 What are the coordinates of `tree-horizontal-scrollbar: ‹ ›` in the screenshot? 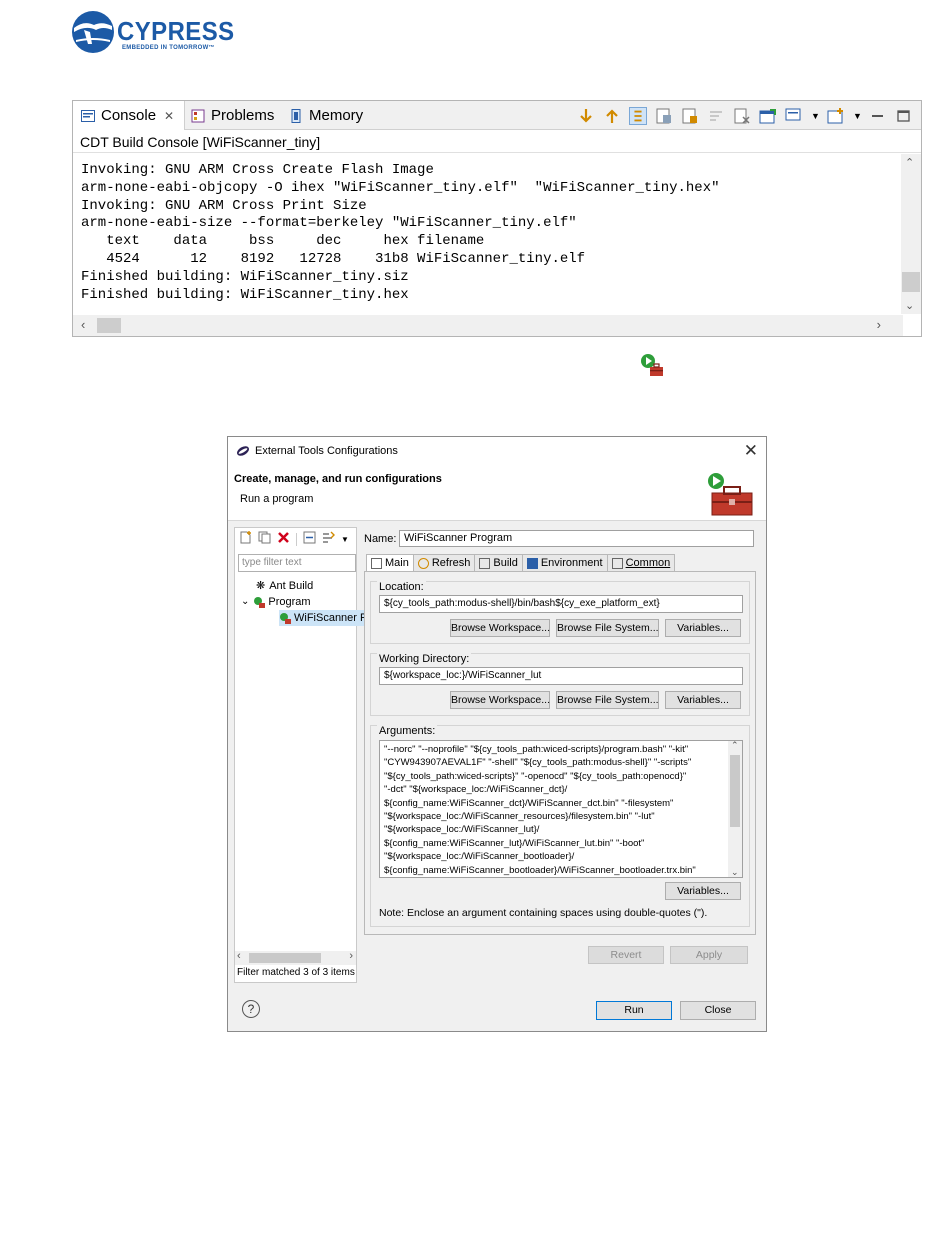 It's located at (295, 957).